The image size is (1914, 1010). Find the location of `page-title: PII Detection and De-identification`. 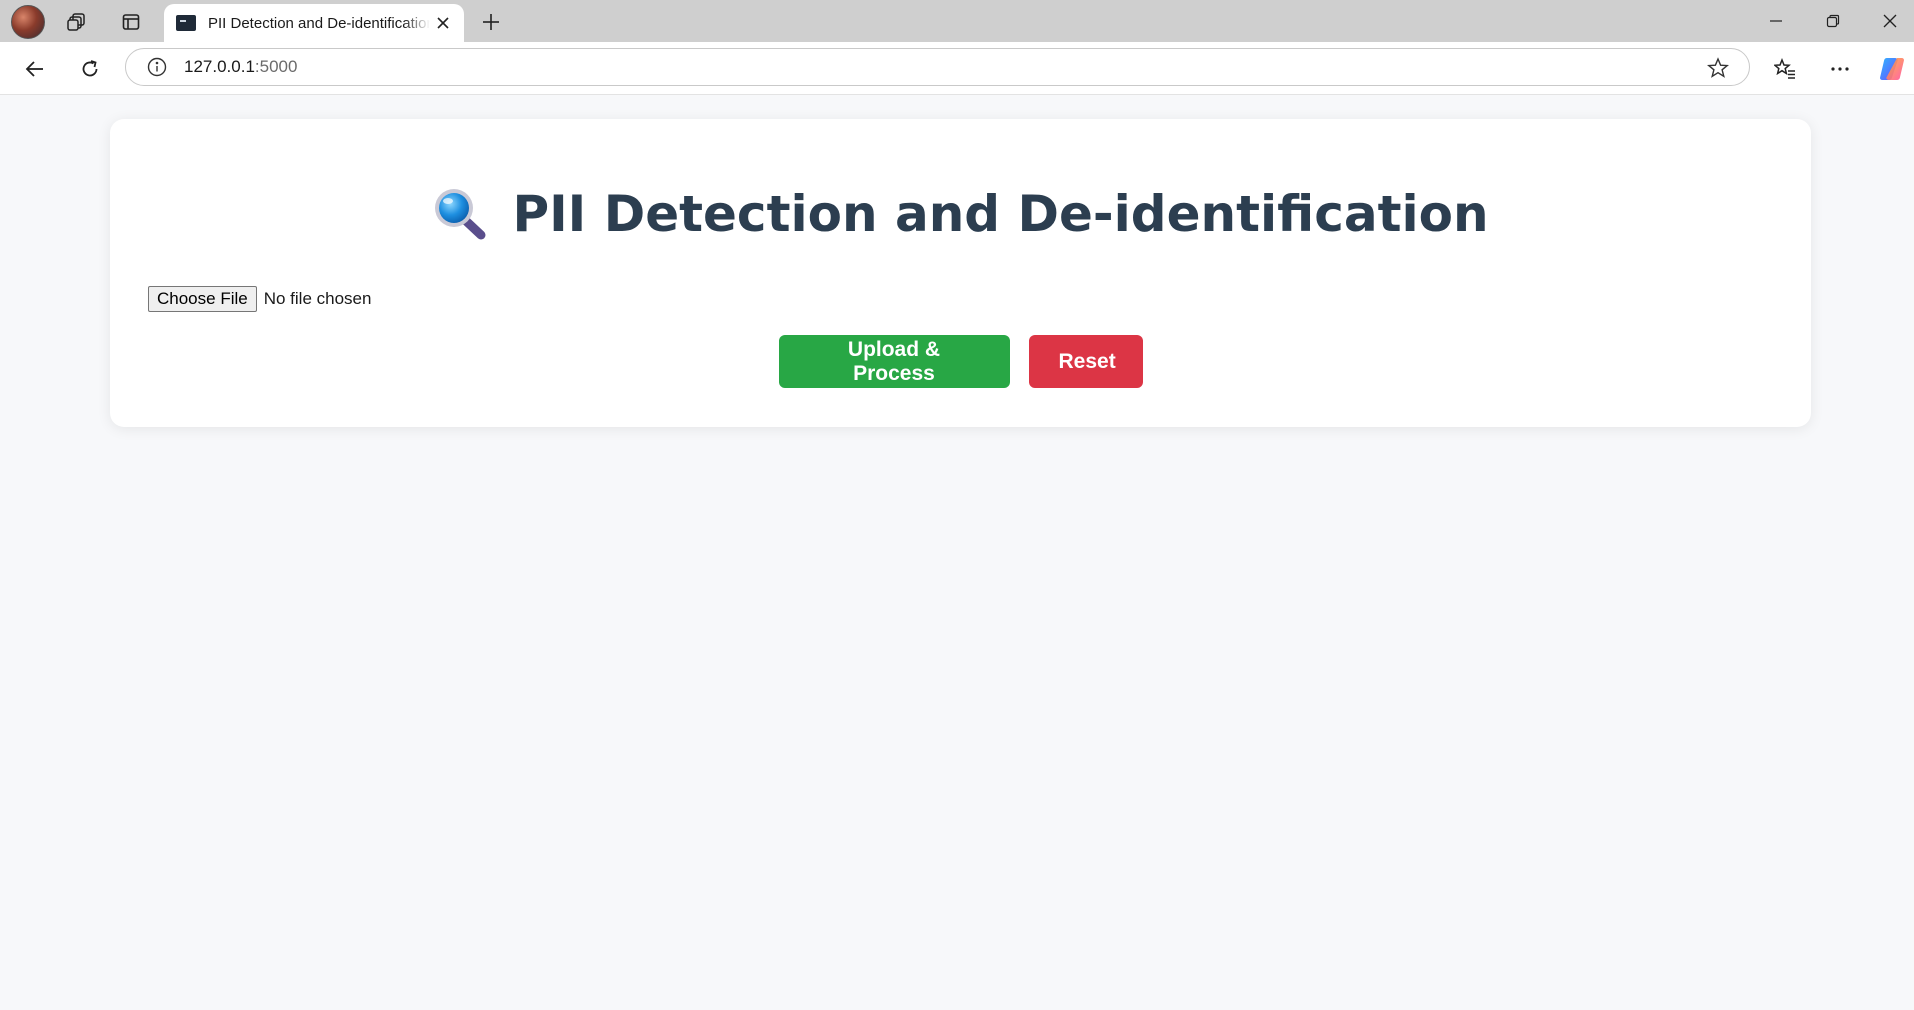

page-title: PII Detection and De-identification is located at coordinates (1000, 214).